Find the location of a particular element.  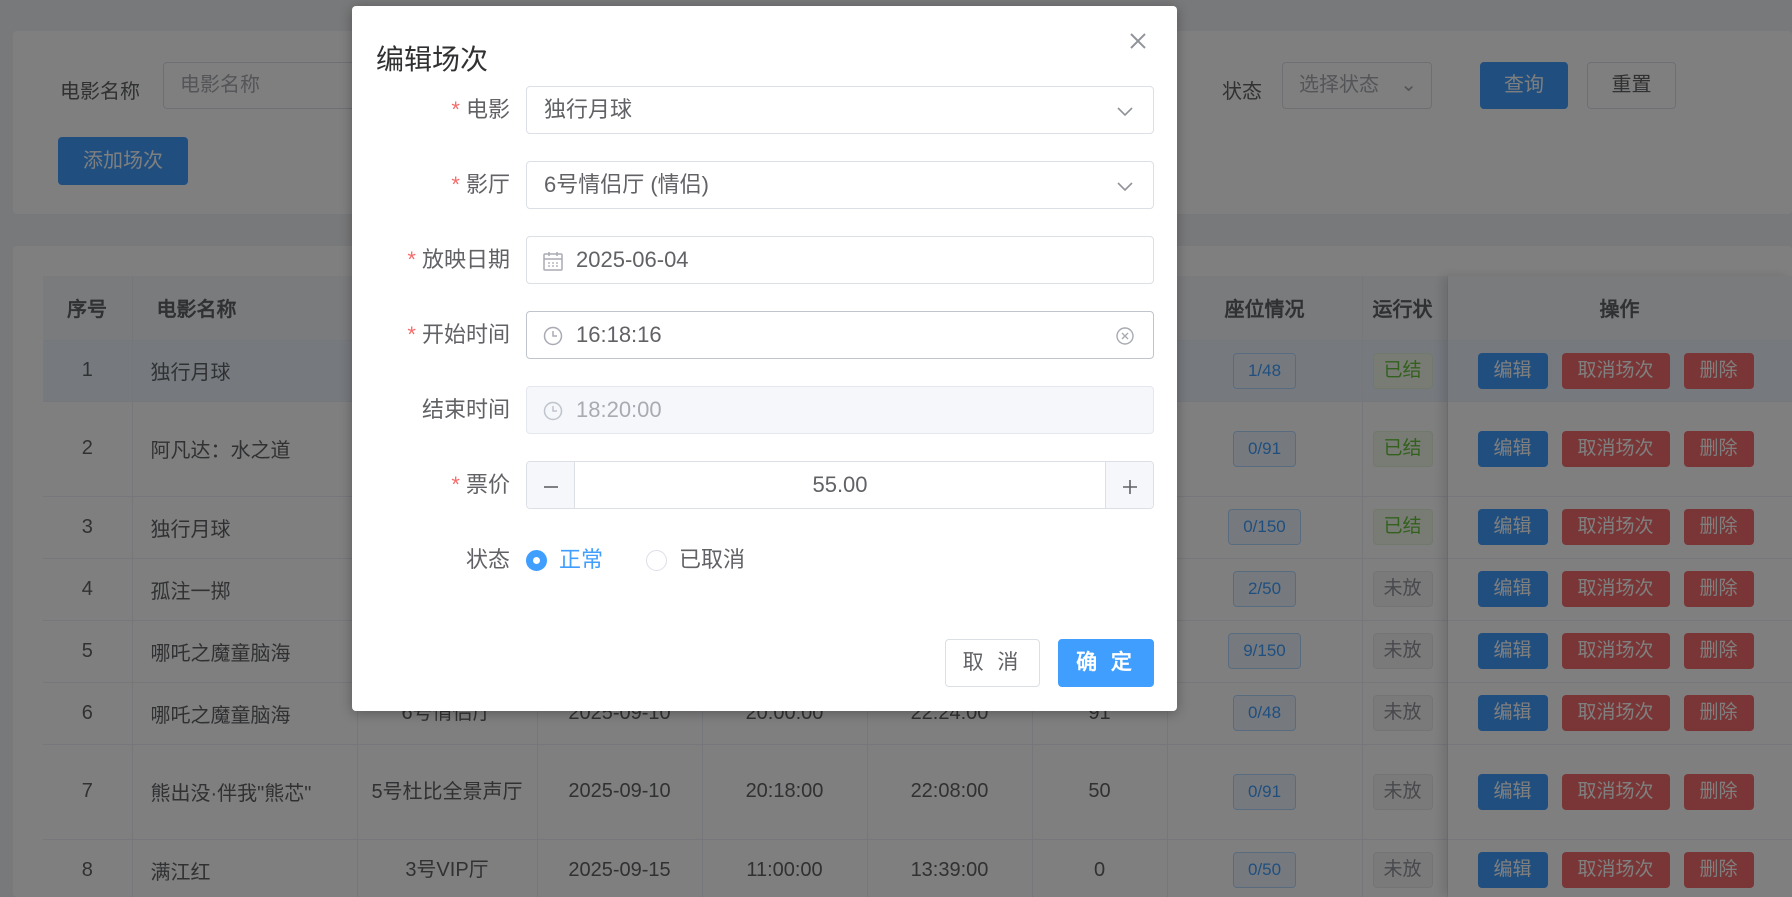

start-time-field-label: * 开始时间 is located at coordinates (458, 335).